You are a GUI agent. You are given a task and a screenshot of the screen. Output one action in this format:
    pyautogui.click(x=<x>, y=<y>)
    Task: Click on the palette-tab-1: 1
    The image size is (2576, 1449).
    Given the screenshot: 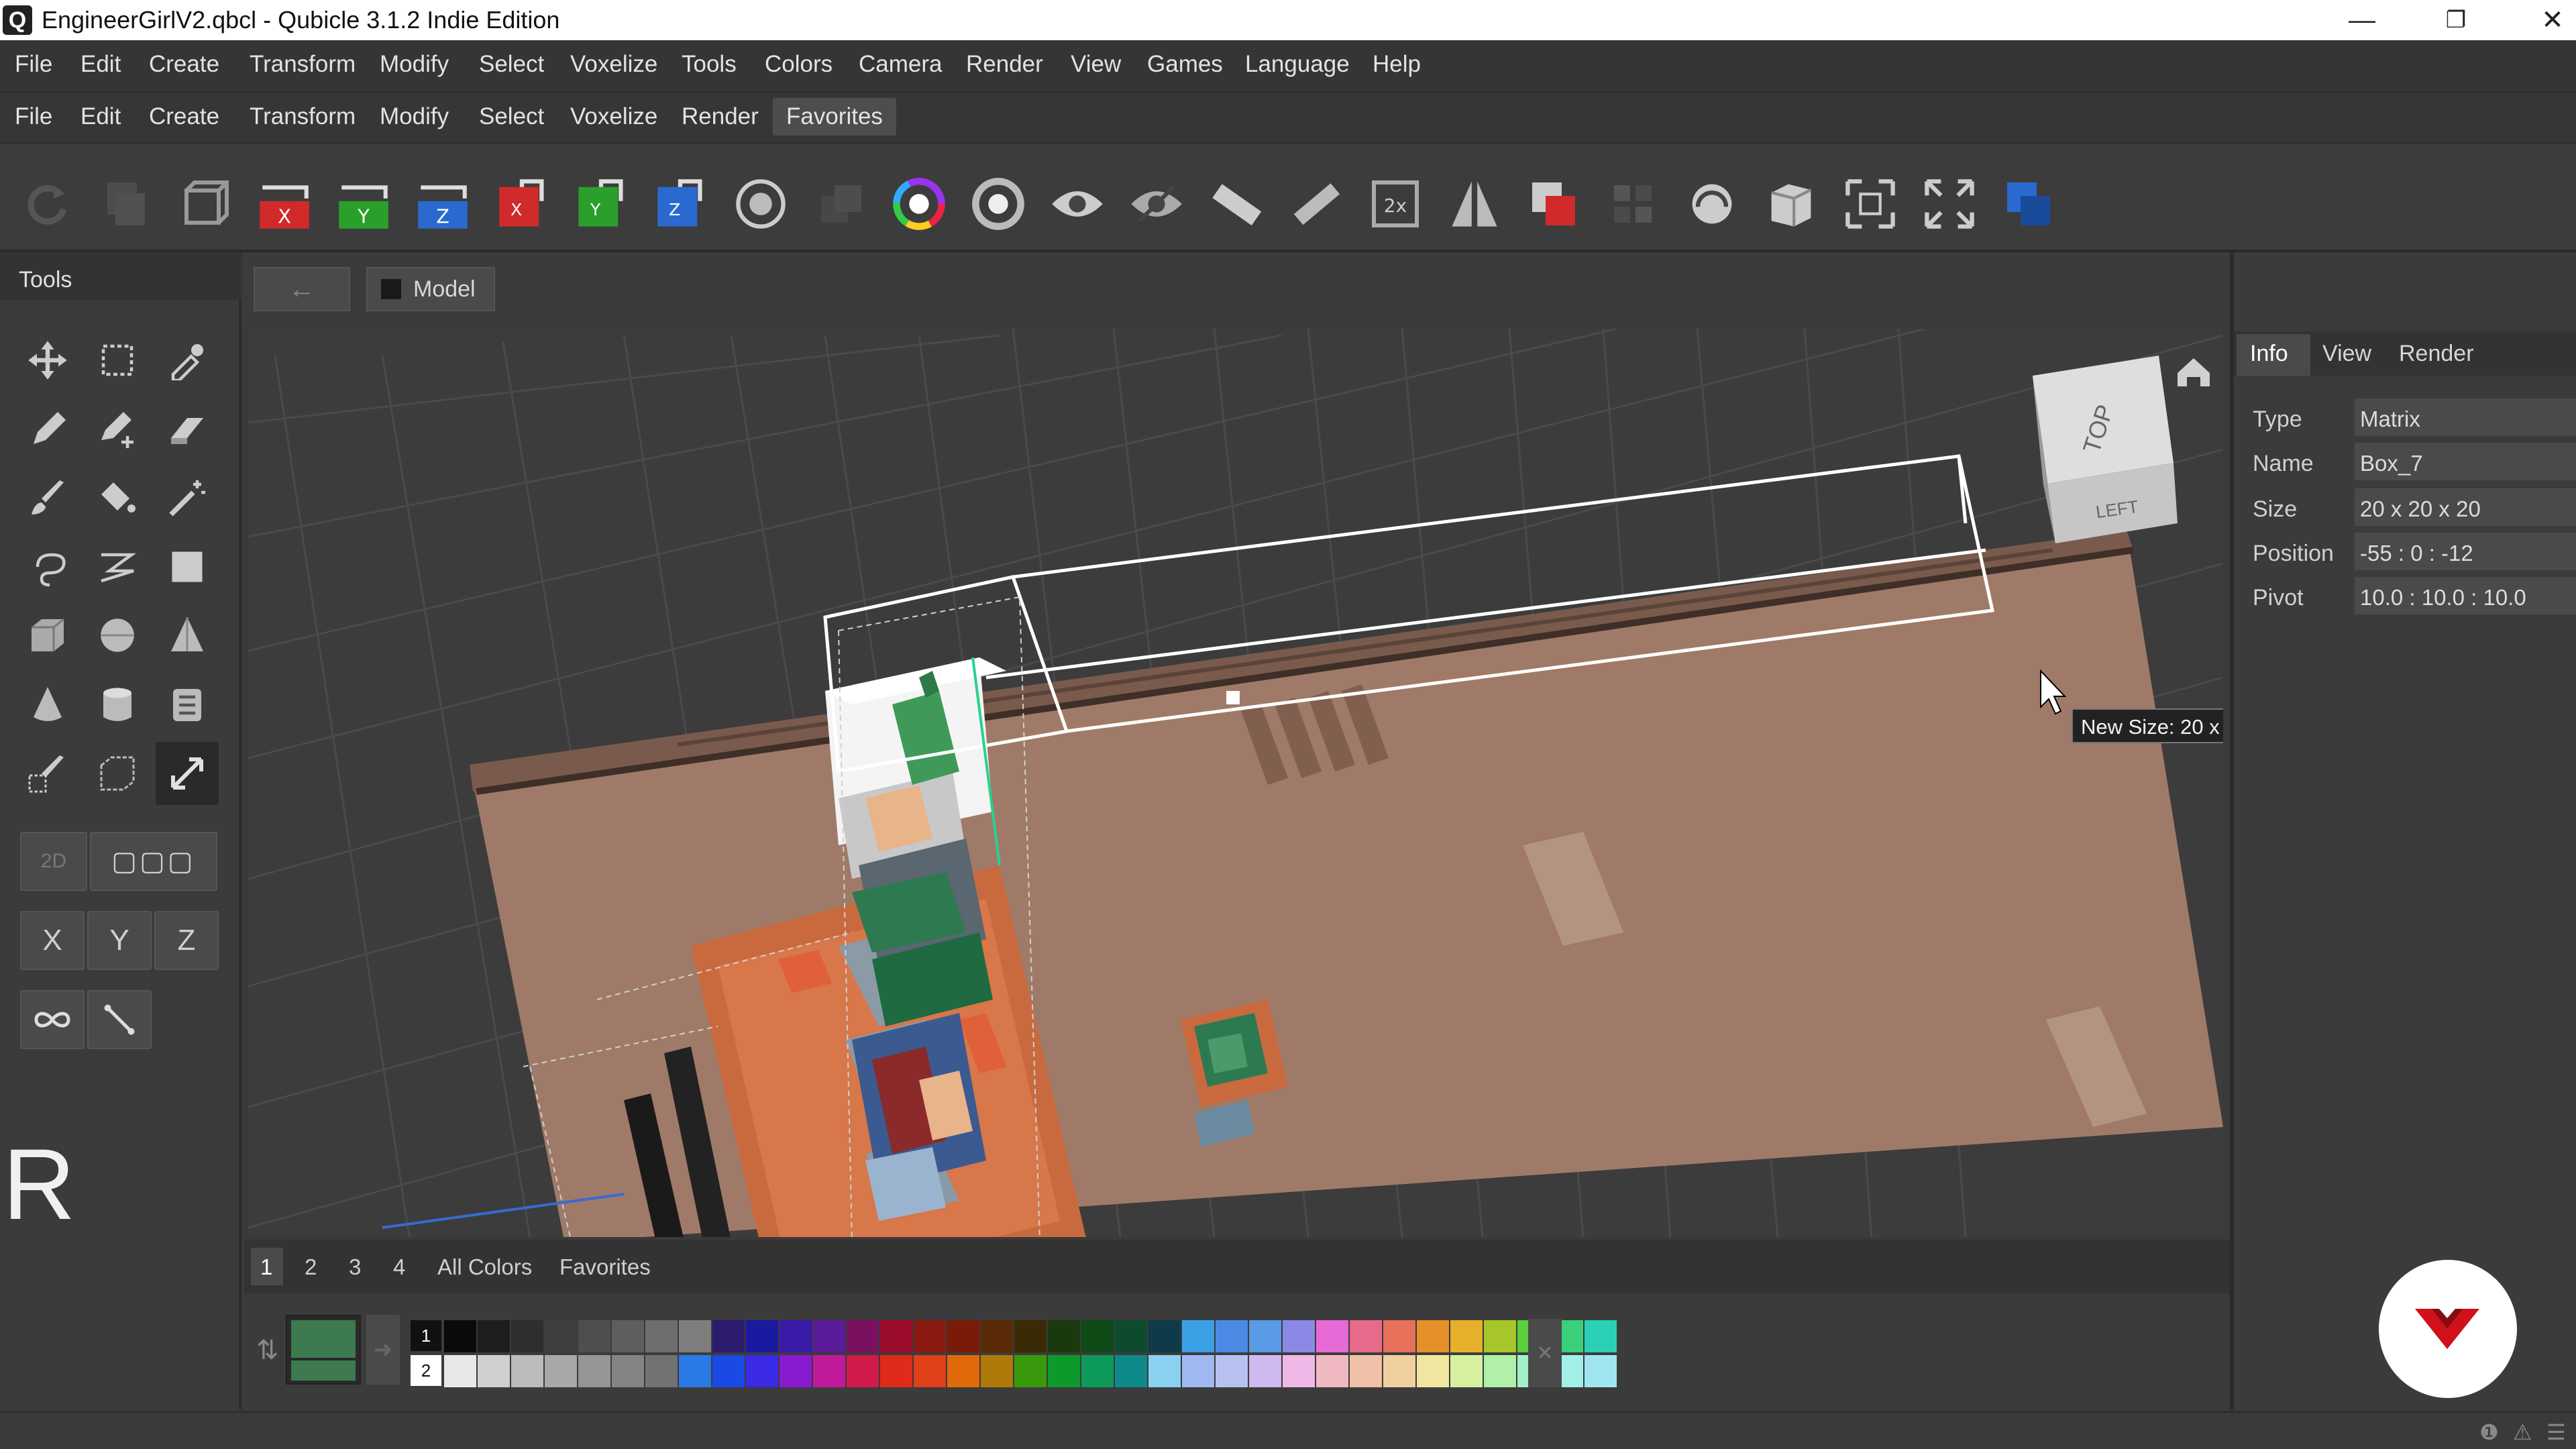 What is the action you would take?
    pyautogui.click(x=266, y=1267)
    